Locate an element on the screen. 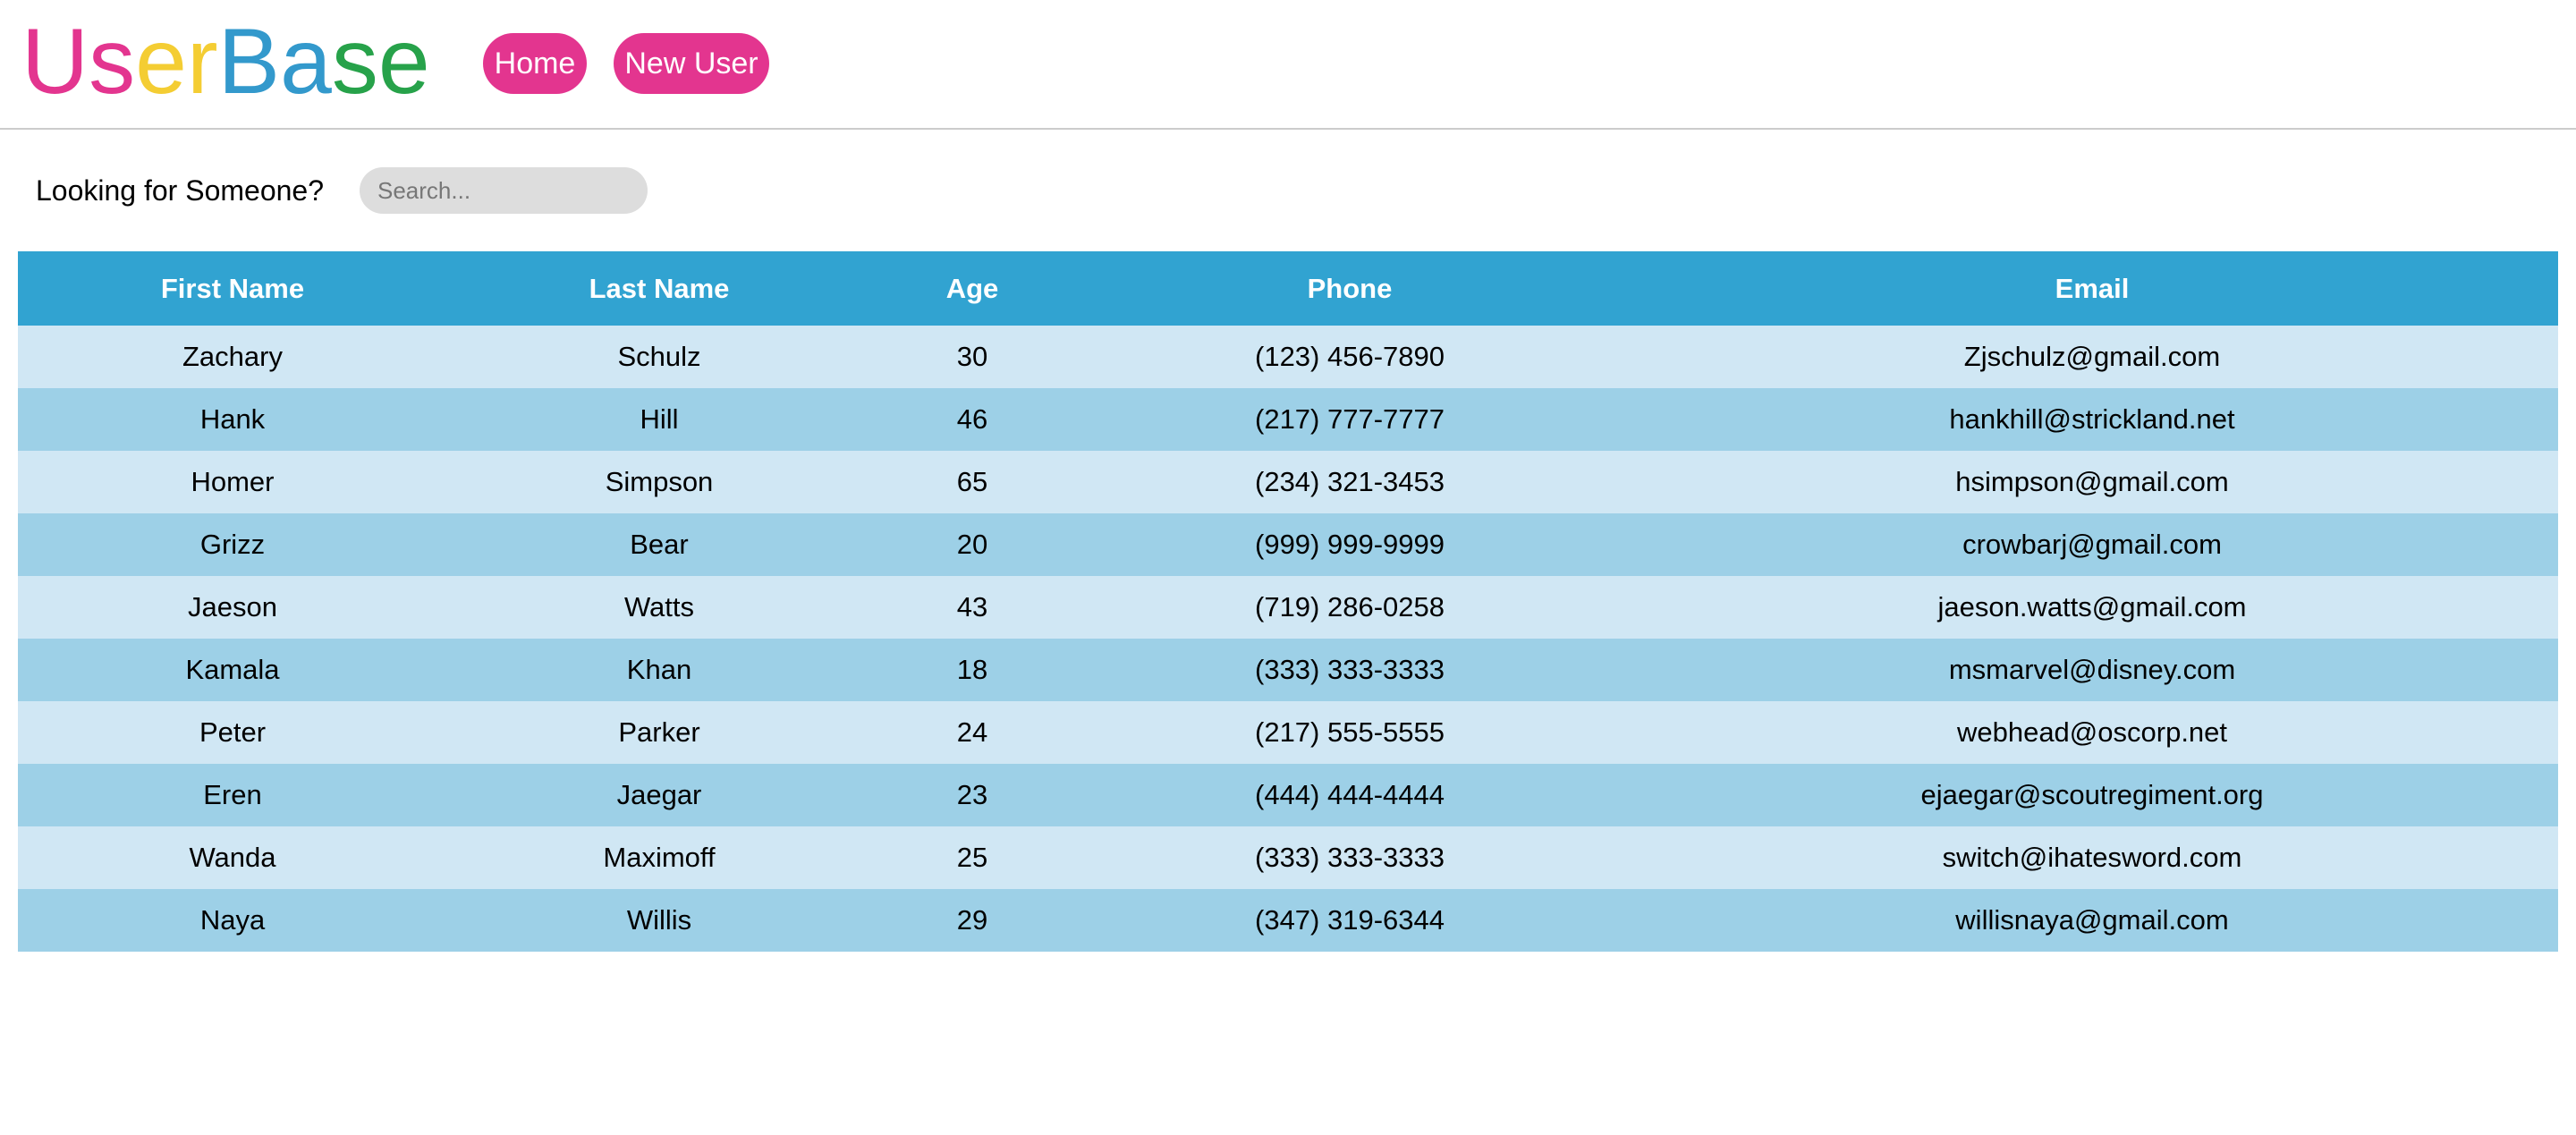  phone-cell: (999) 999-9999 is located at coordinates (1350, 544).